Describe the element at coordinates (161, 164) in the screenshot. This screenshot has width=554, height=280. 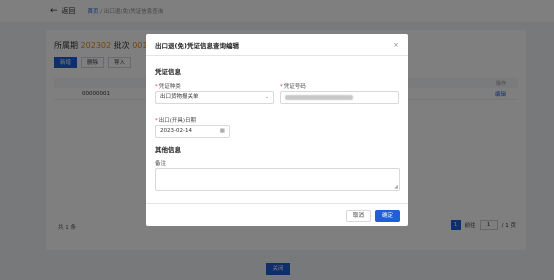
I see `remark-label: 备注` at that location.